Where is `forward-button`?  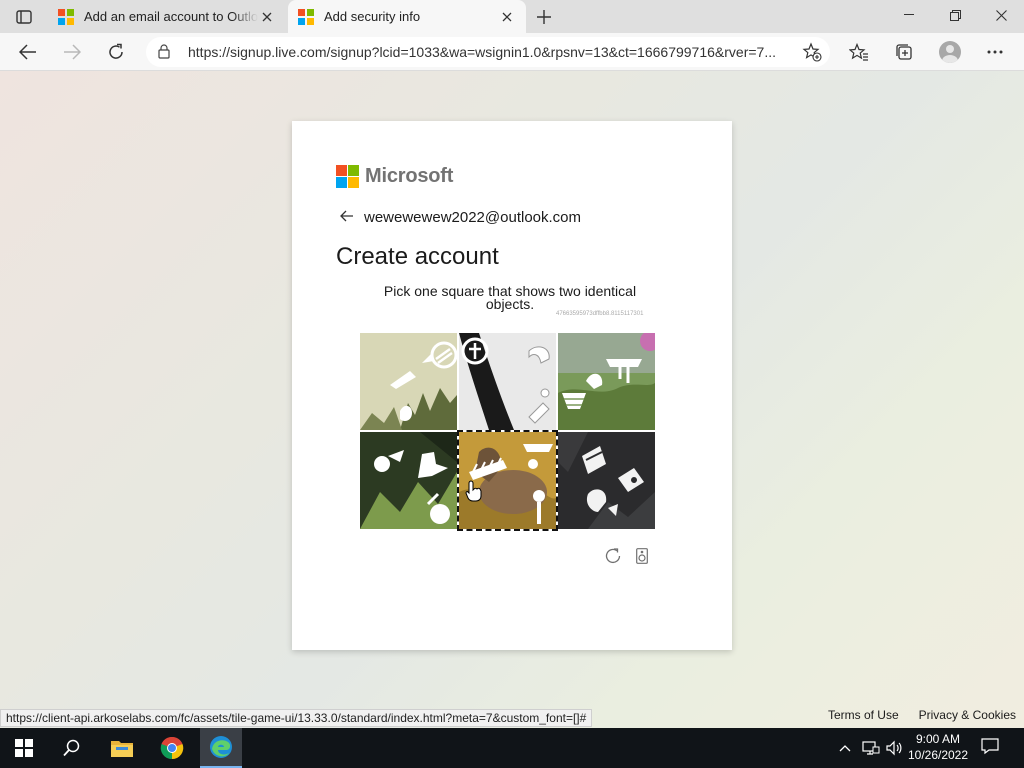 forward-button is located at coordinates (72, 52).